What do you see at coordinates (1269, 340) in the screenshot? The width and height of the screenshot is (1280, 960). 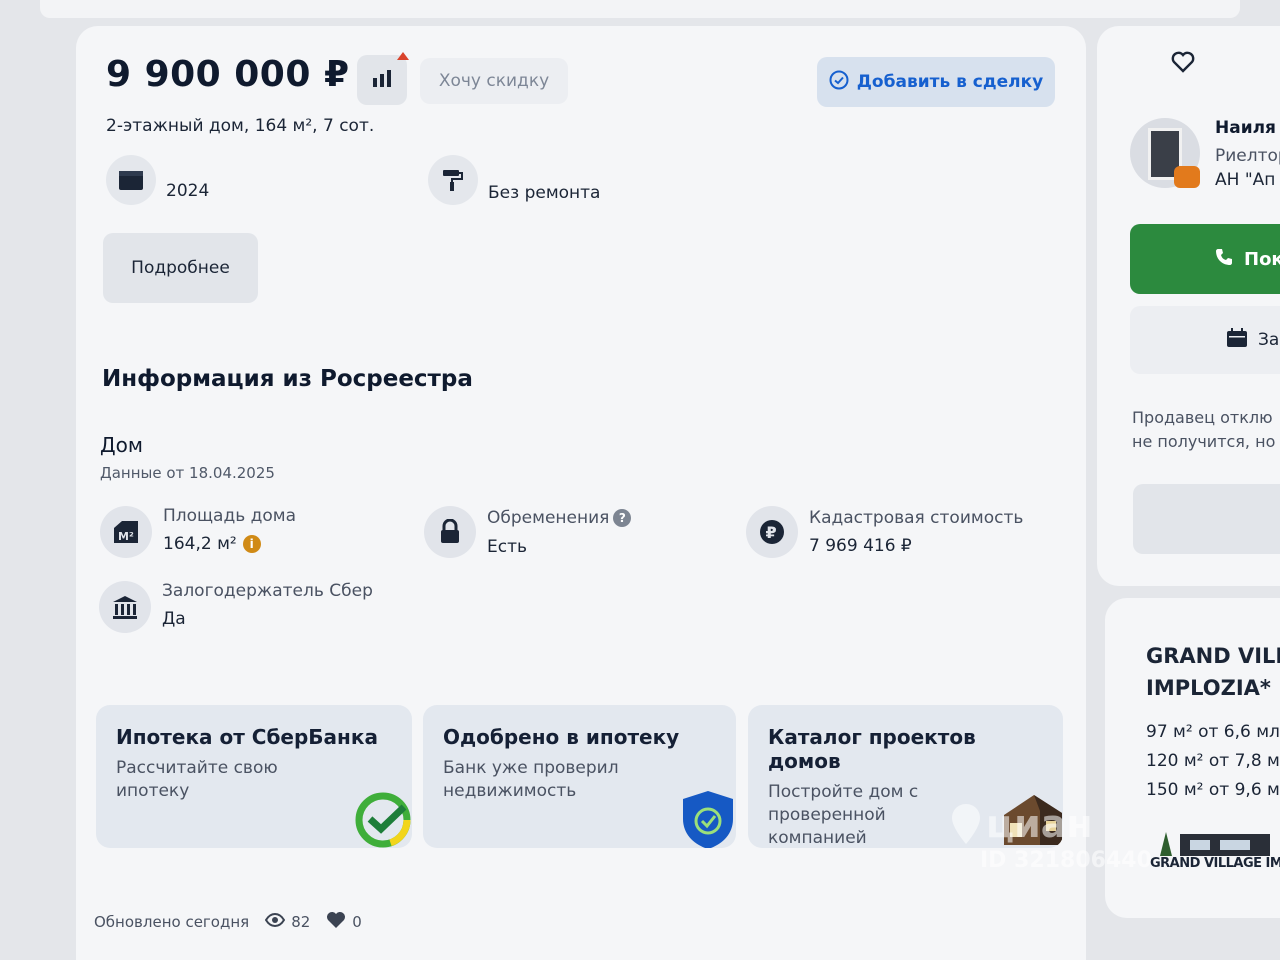 I see `schedule-label: За` at bounding box center [1269, 340].